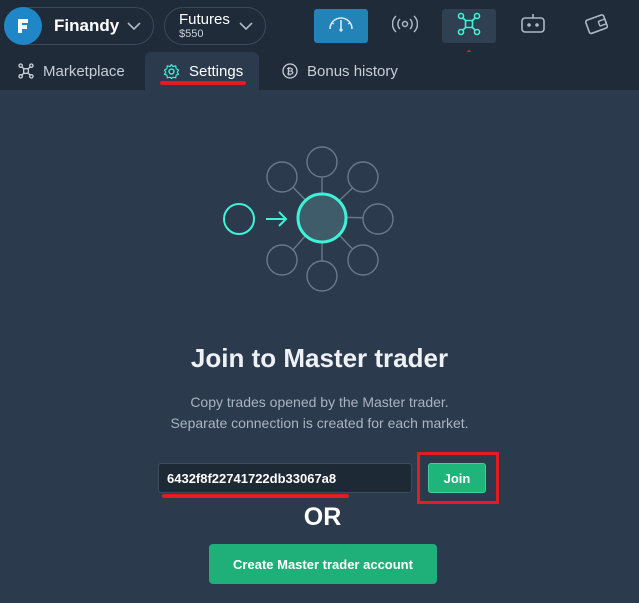 This screenshot has height=603, width=639. What do you see at coordinates (191, 34) in the screenshot?
I see `account-balance: $550` at bounding box center [191, 34].